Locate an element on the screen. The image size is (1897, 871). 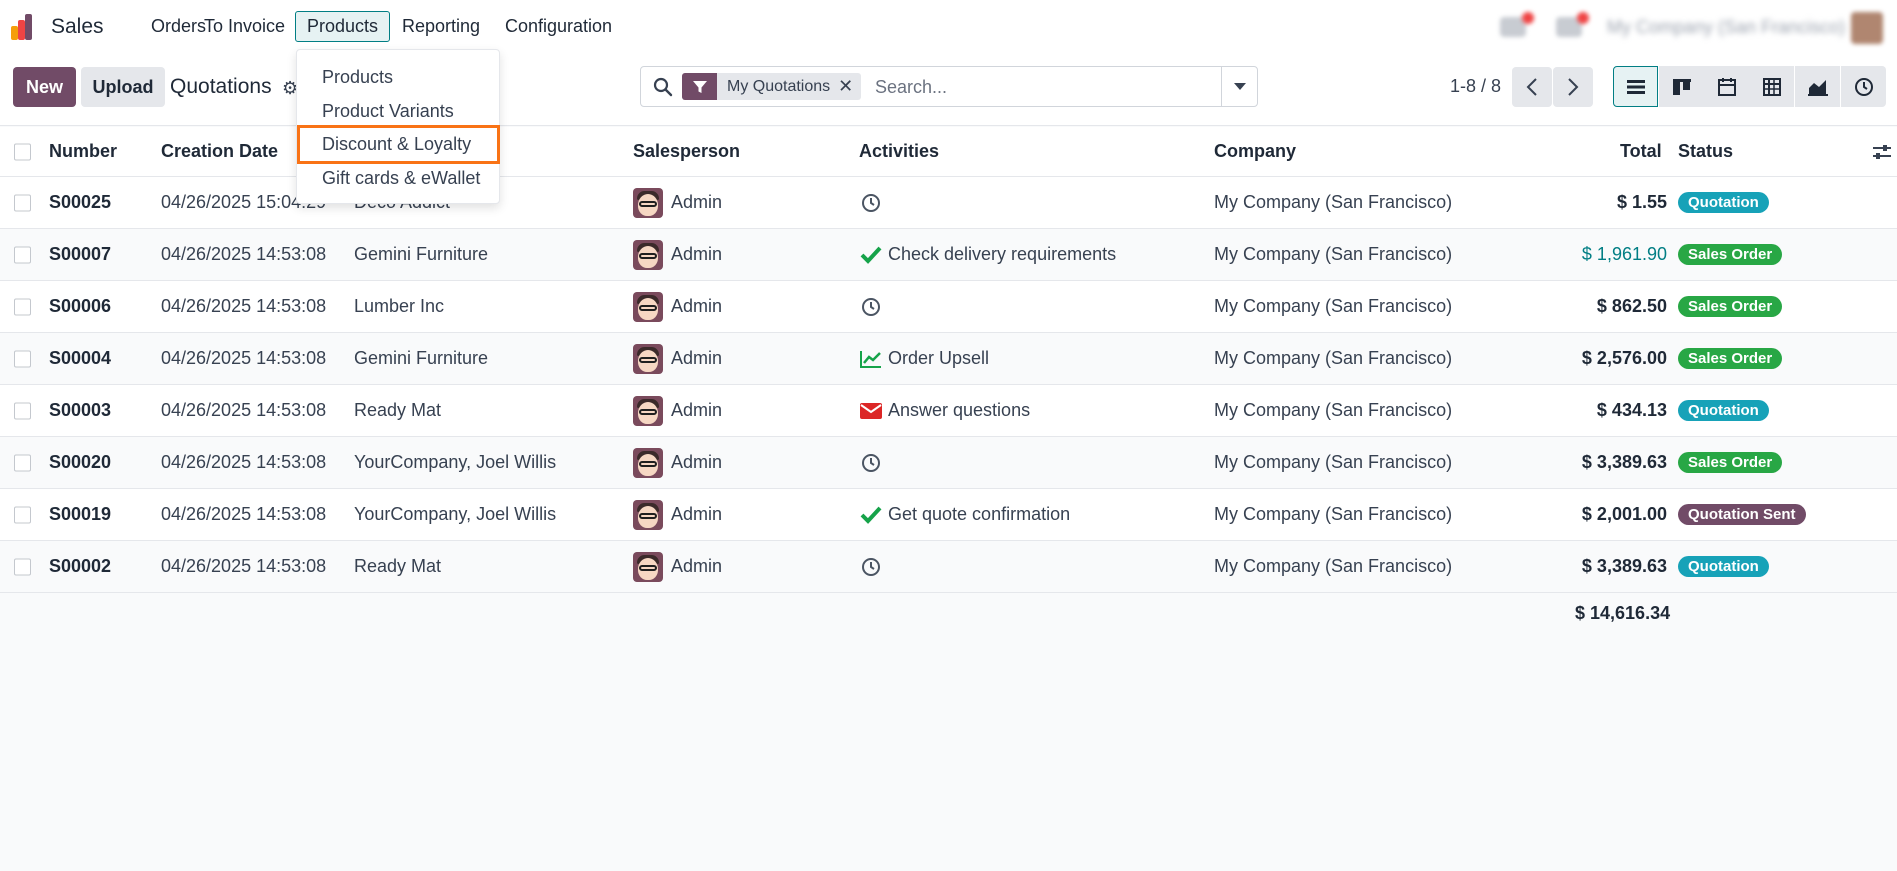
search-icon is located at coordinates (663, 87).